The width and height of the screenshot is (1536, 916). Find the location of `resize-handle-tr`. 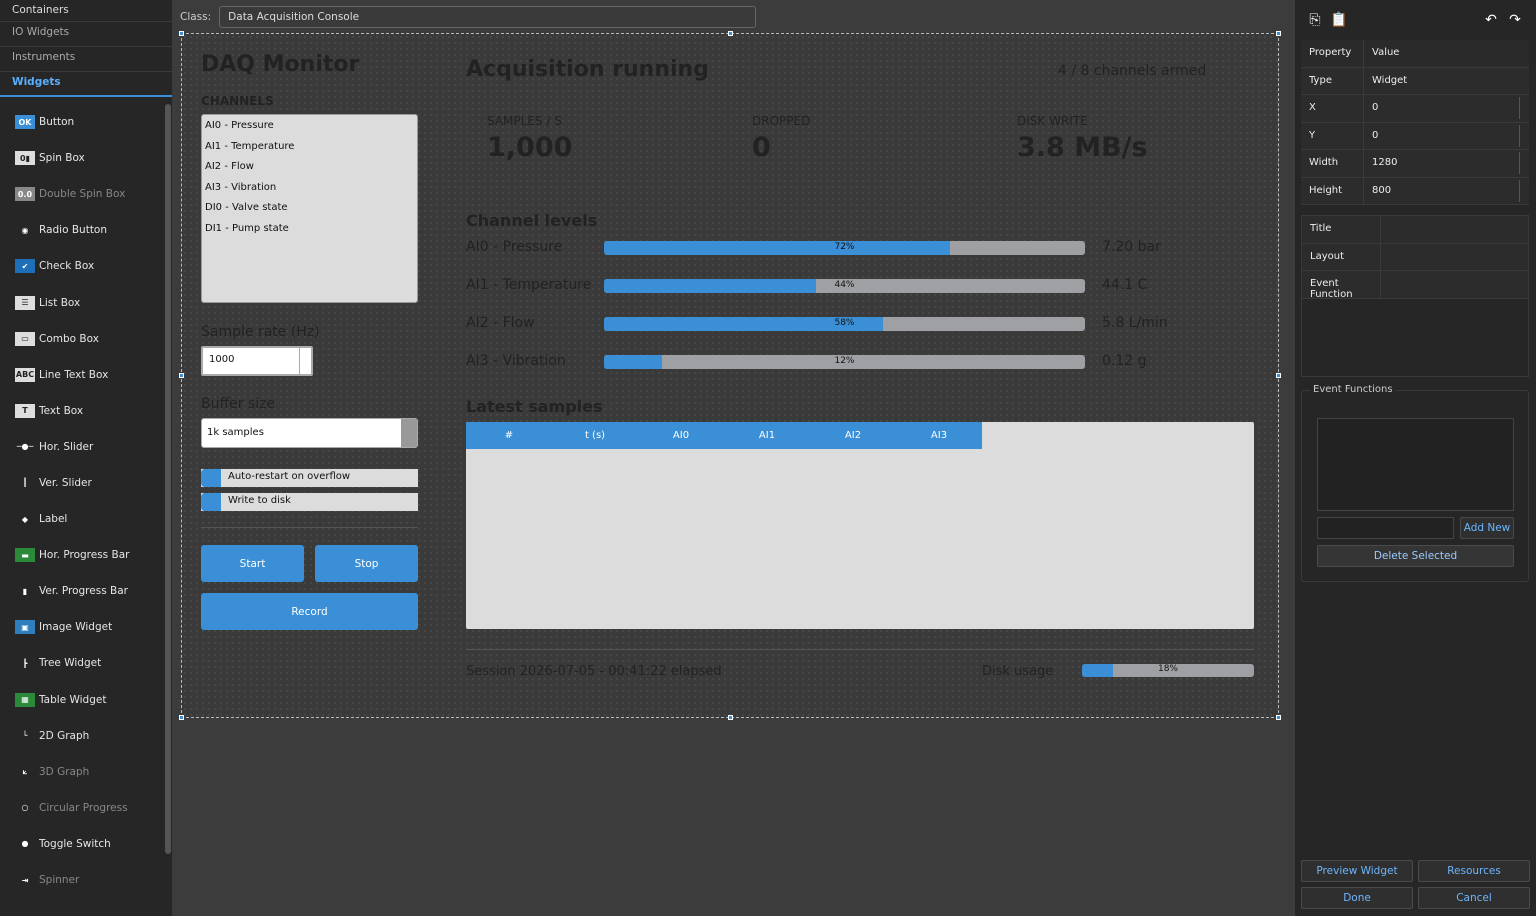

resize-handle-tr is located at coordinates (1278, 33).